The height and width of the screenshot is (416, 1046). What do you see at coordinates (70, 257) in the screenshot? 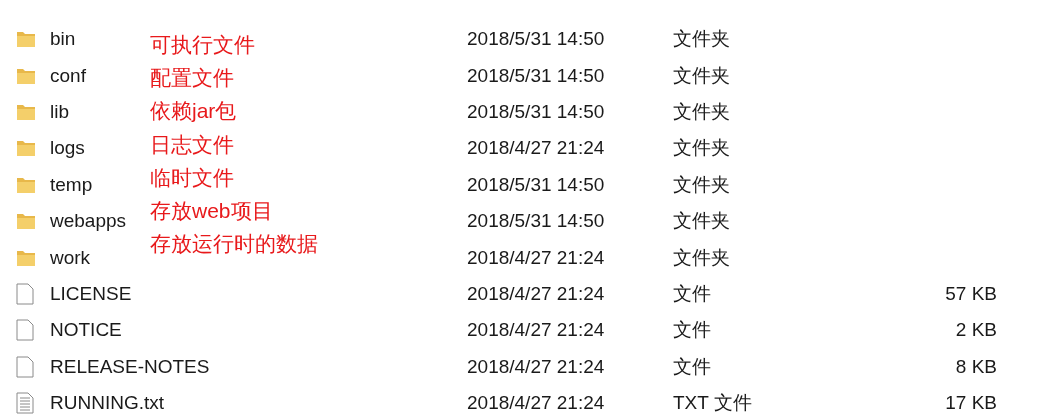
I see `file-name: work` at bounding box center [70, 257].